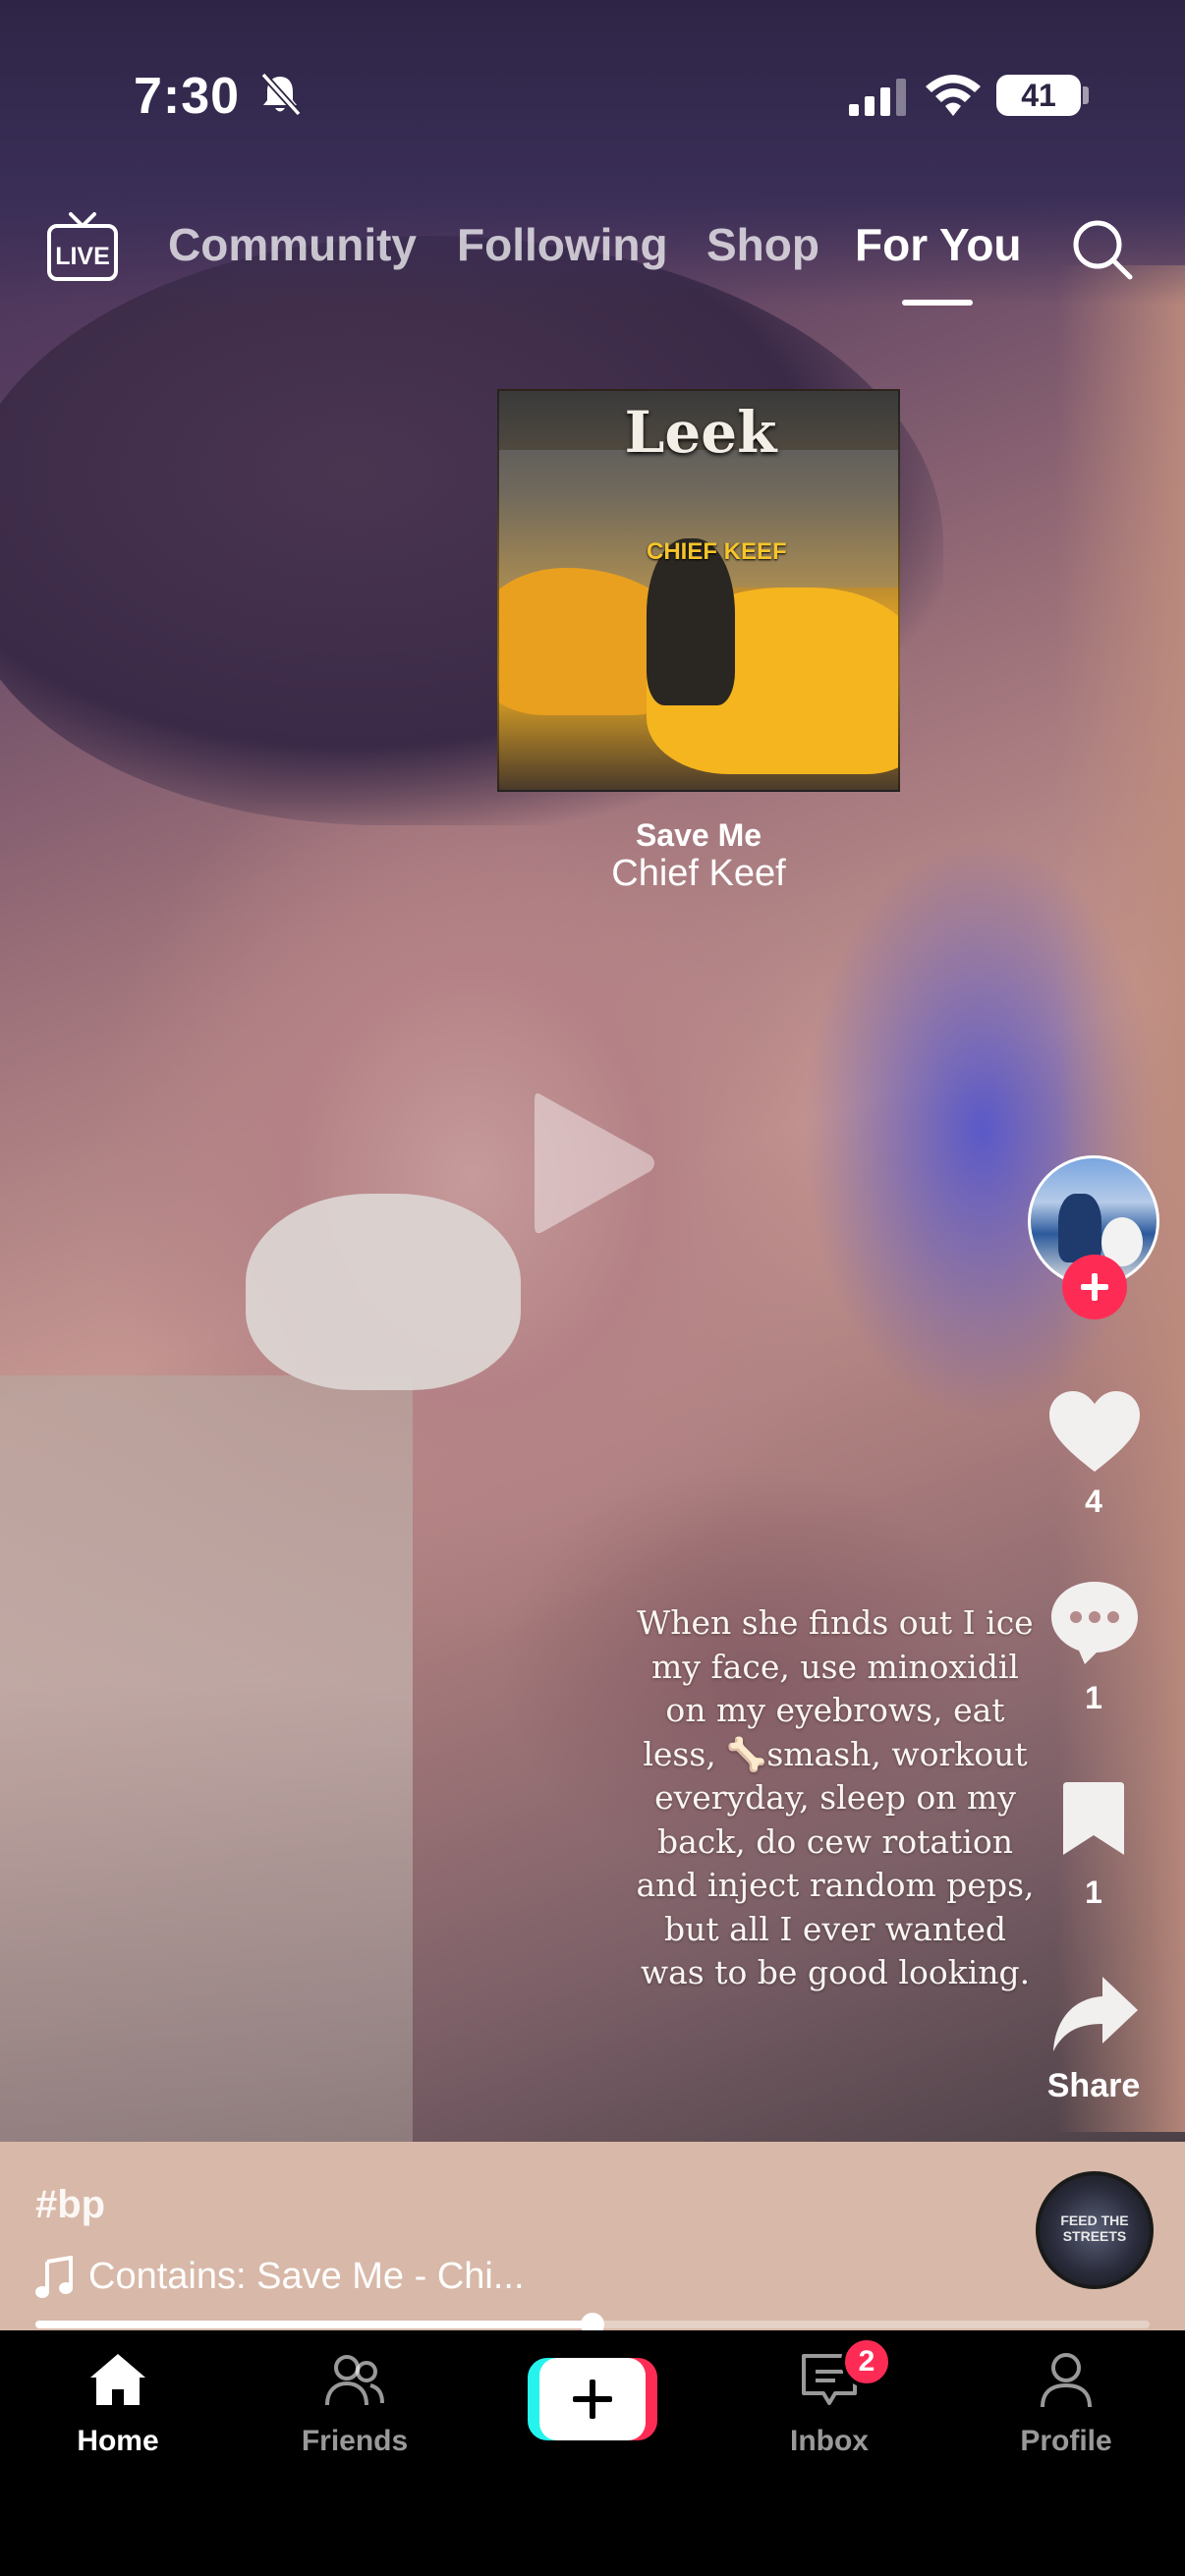 The width and height of the screenshot is (1185, 2576). I want to click on song-title: Save Me, so click(699, 835).